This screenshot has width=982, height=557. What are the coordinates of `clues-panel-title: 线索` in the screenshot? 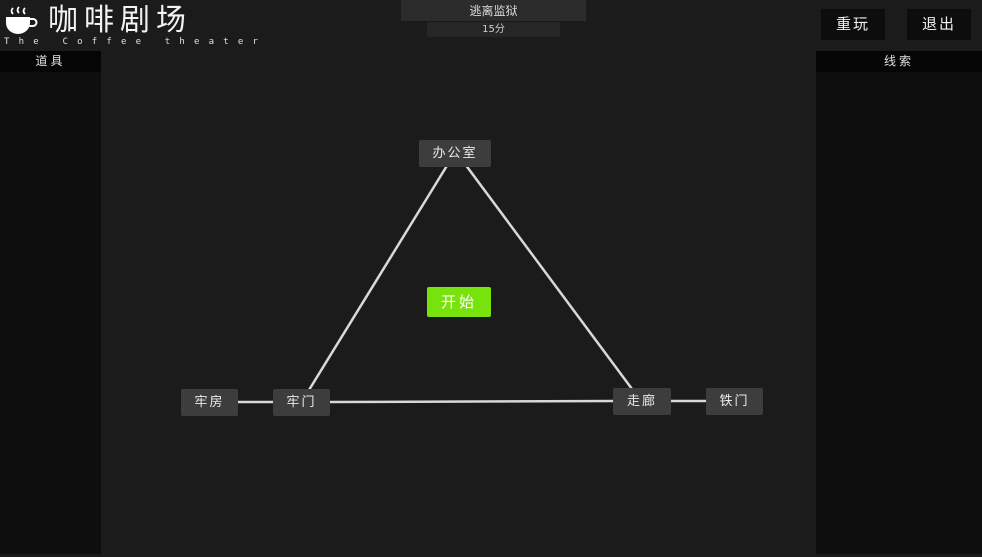 It's located at (899, 61).